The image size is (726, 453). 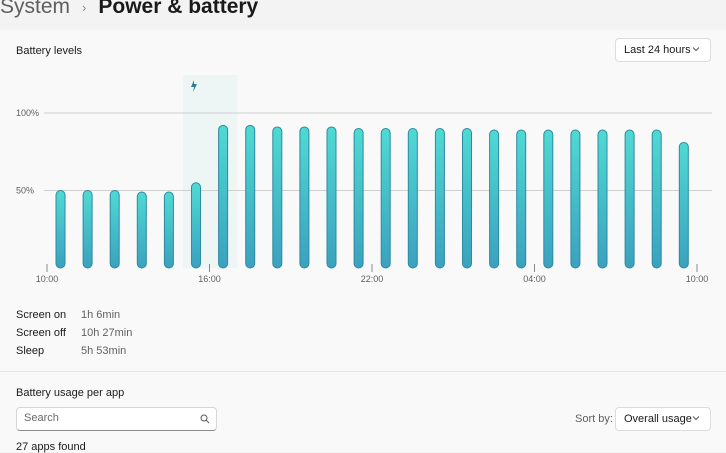 What do you see at coordinates (27, 113) in the screenshot?
I see `y-tick-label: 100%` at bounding box center [27, 113].